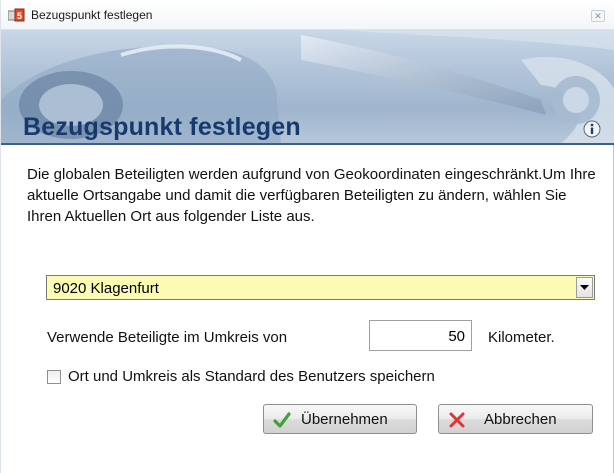  Describe the element at coordinates (92, 15) in the screenshot. I see `window-title: Bezugspunkt festlegen` at that location.